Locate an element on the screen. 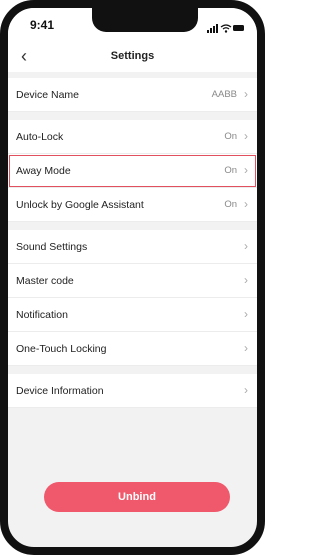 The image size is (320, 555). settings-row-device-information: Device Information › is located at coordinates (132, 391).